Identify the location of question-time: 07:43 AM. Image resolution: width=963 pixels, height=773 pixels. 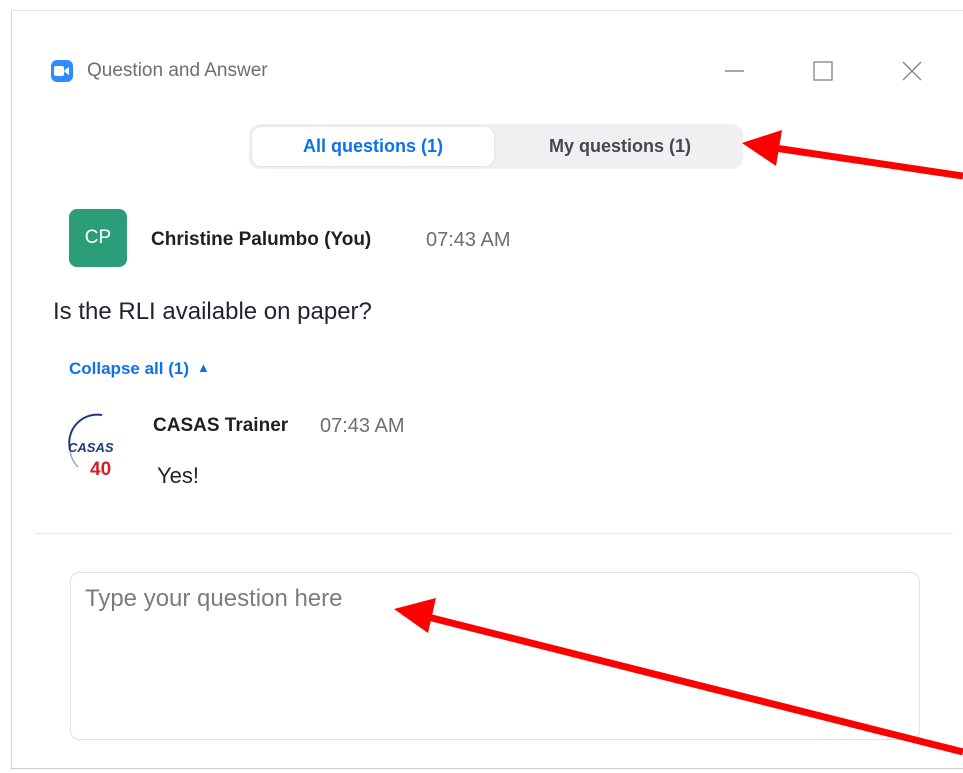
(468, 240).